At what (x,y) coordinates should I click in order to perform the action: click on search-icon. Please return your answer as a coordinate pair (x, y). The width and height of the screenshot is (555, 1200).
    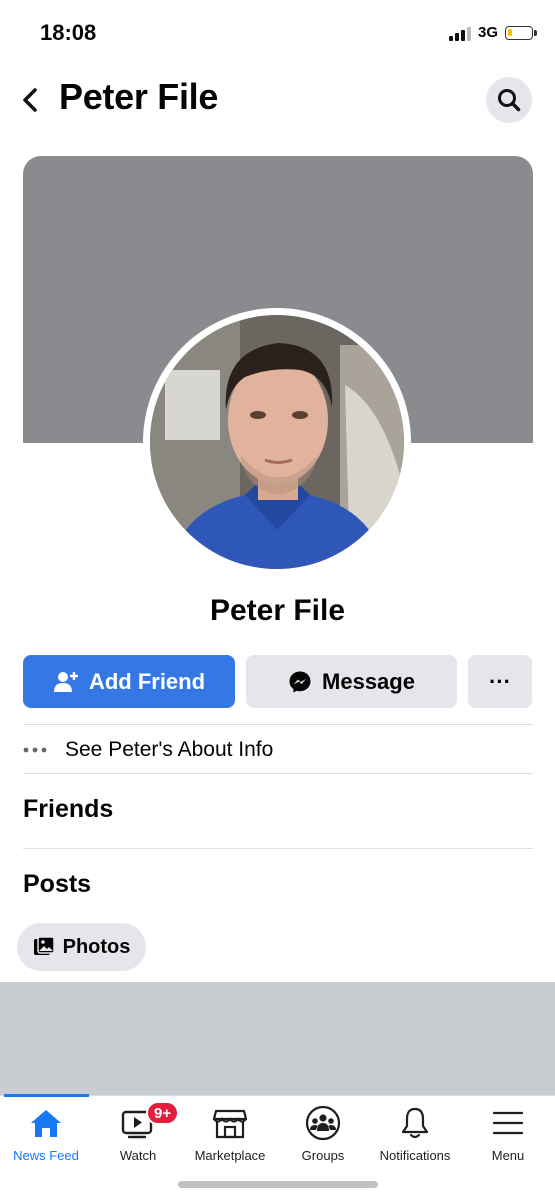
    Looking at the image, I should click on (509, 100).